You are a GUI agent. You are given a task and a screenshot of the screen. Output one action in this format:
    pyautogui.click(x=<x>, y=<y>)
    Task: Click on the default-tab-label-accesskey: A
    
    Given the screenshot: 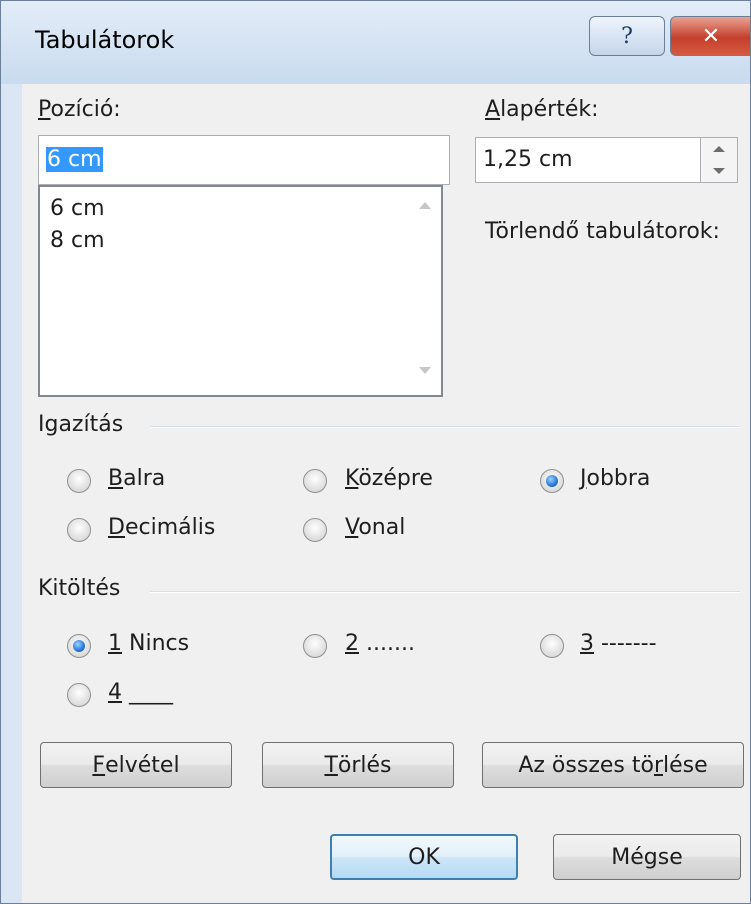 What is the action you would take?
    pyautogui.click(x=493, y=109)
    